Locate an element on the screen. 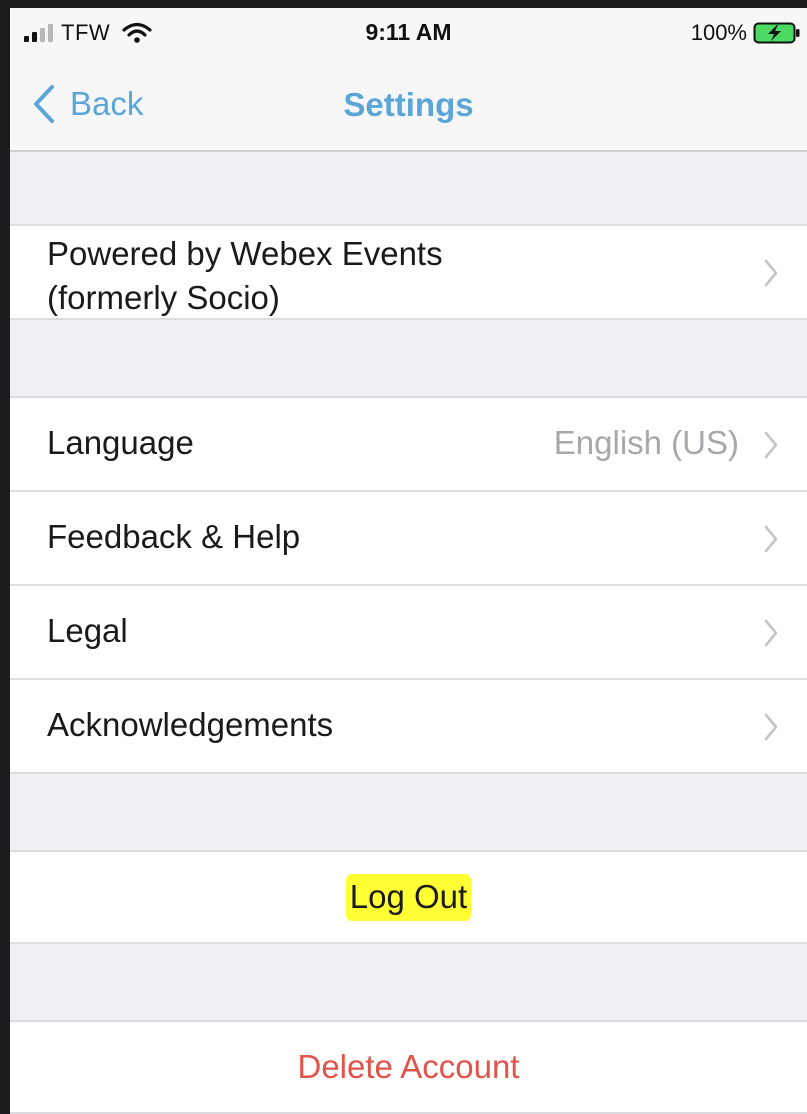 This screenshot has height=1114, width=807. status-time: 9:11 AM is located at coordinates (408, 32).